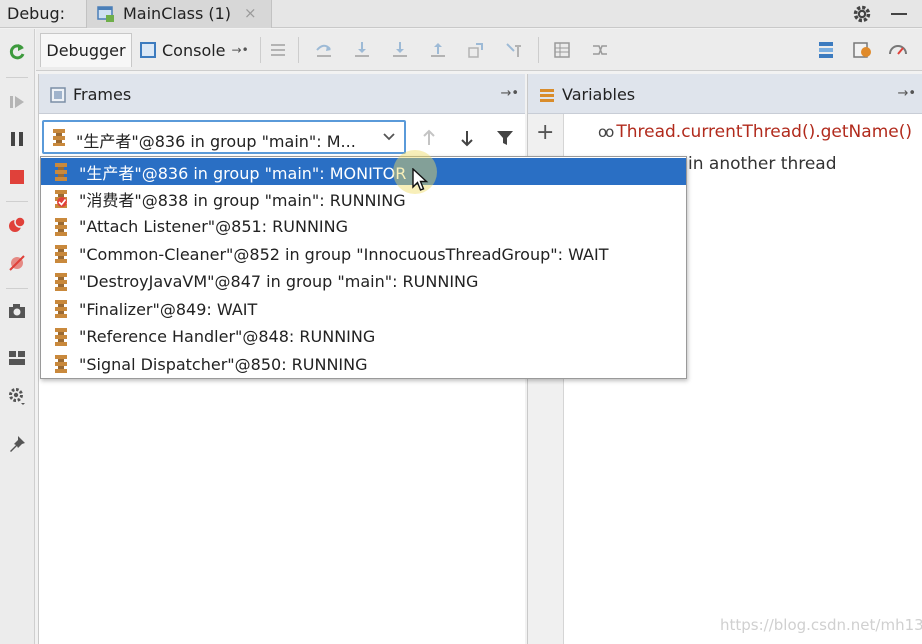 Image resolution: width=922 pixels, height=644 pixels. I want to click on thread-option: "Finalizer"@849: WAIT, so click(363, 309).